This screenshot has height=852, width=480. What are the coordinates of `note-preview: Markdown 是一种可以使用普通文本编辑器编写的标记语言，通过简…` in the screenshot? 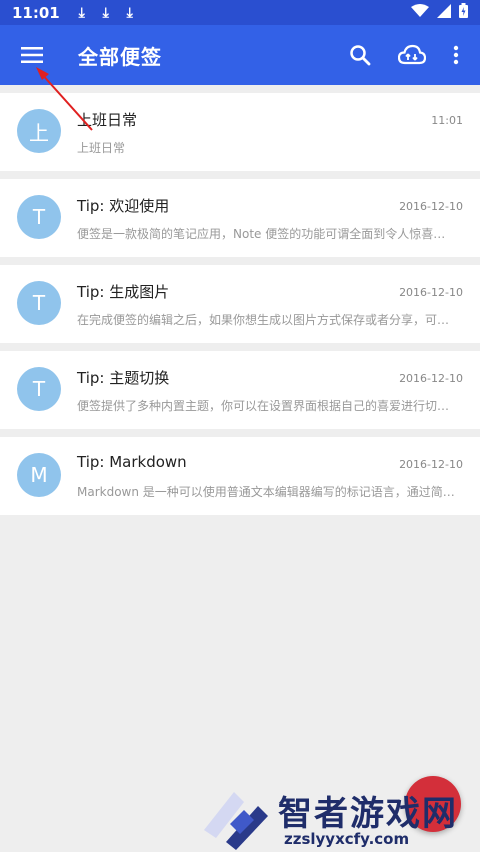 It's located at (266, 492).